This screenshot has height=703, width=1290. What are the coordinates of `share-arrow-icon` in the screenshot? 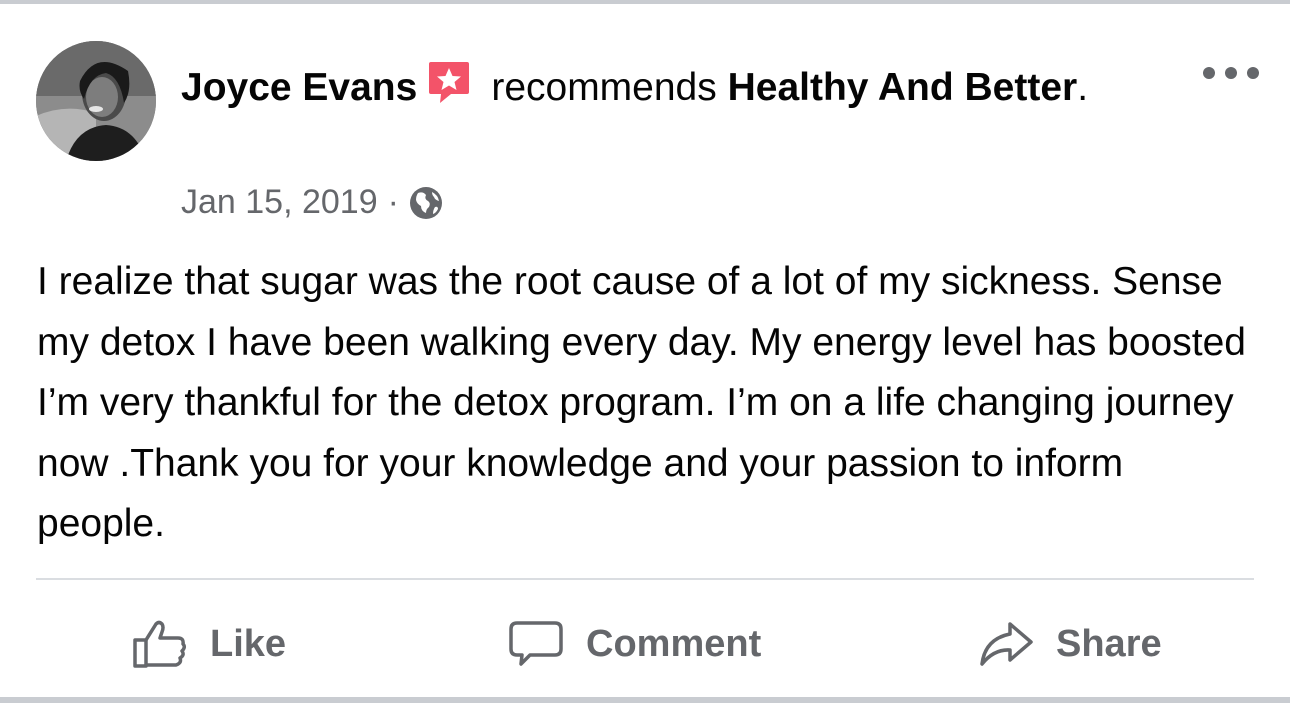 It's located at (1006, 644).